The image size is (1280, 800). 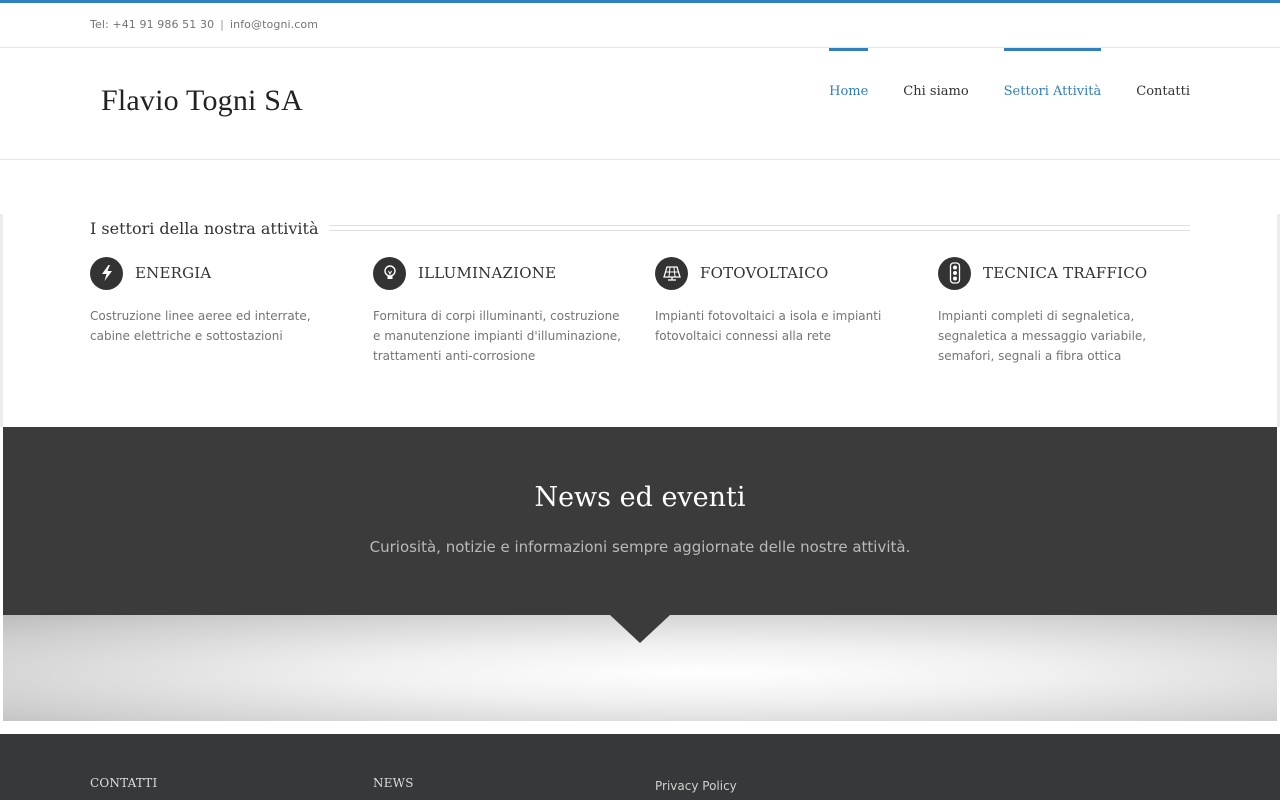 What do you see at coordinates (849, 104) in the screenshot?
I see `nav-home: Home` at bounding box center [849, 104].